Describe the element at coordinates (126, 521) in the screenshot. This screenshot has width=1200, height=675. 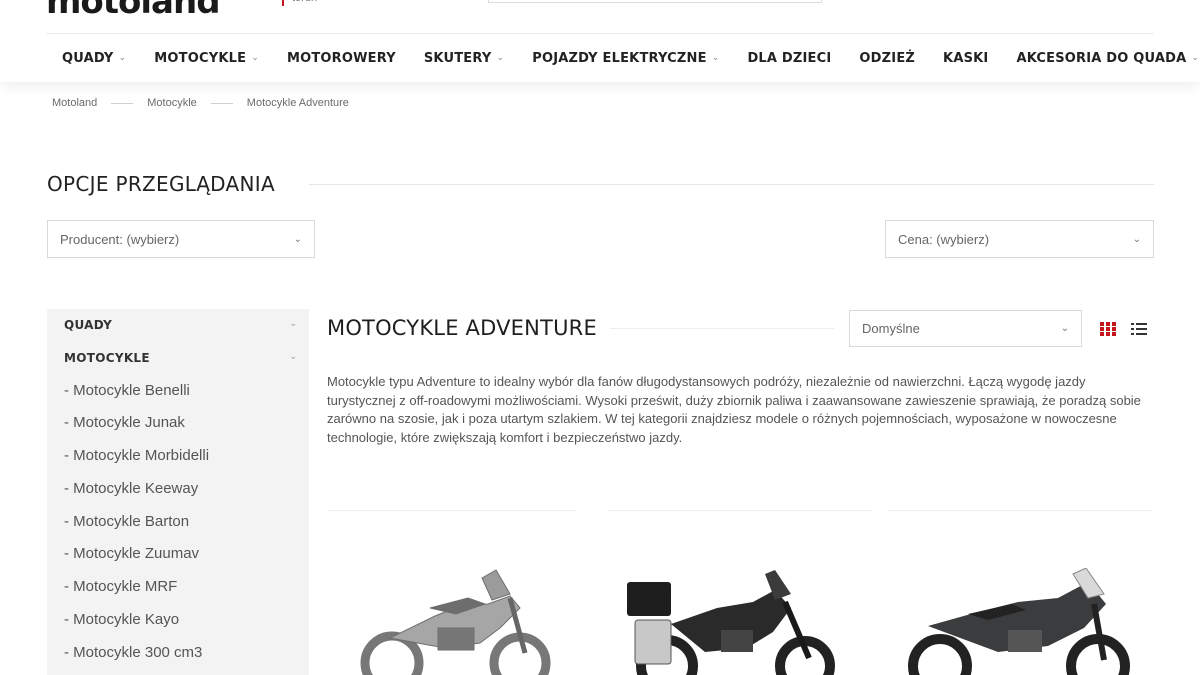
I see `sidebar-item-barton: - Motocykle Barton` at that location.